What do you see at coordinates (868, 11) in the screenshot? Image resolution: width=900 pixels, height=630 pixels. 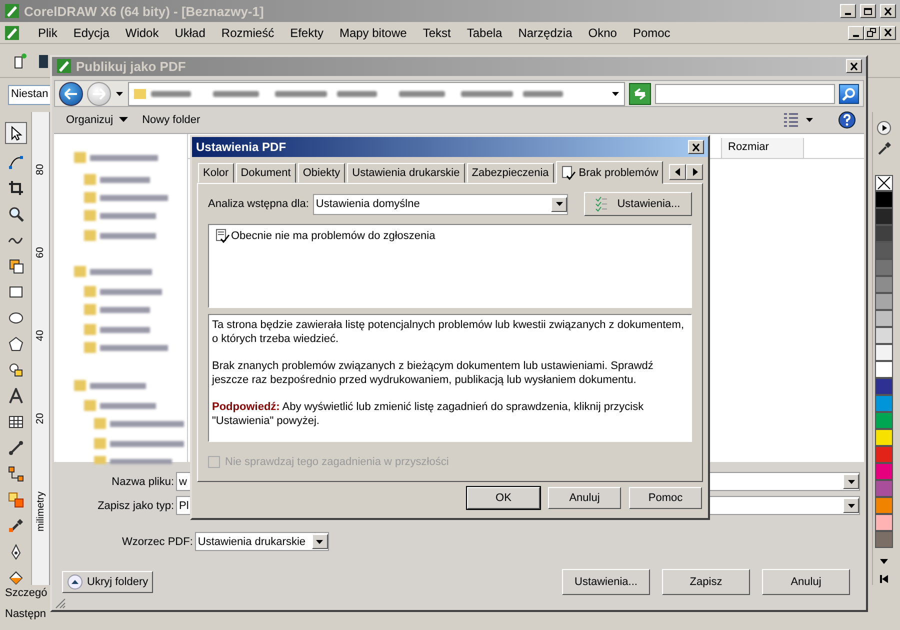 I see `maximize-button` at bounding box center [868, 11].